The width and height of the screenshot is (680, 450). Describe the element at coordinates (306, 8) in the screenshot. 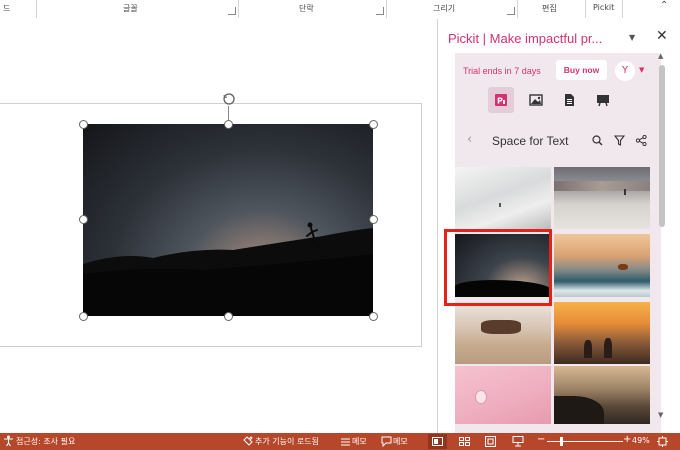

I see `ribbon-group-paragraph: 단락` at that location.